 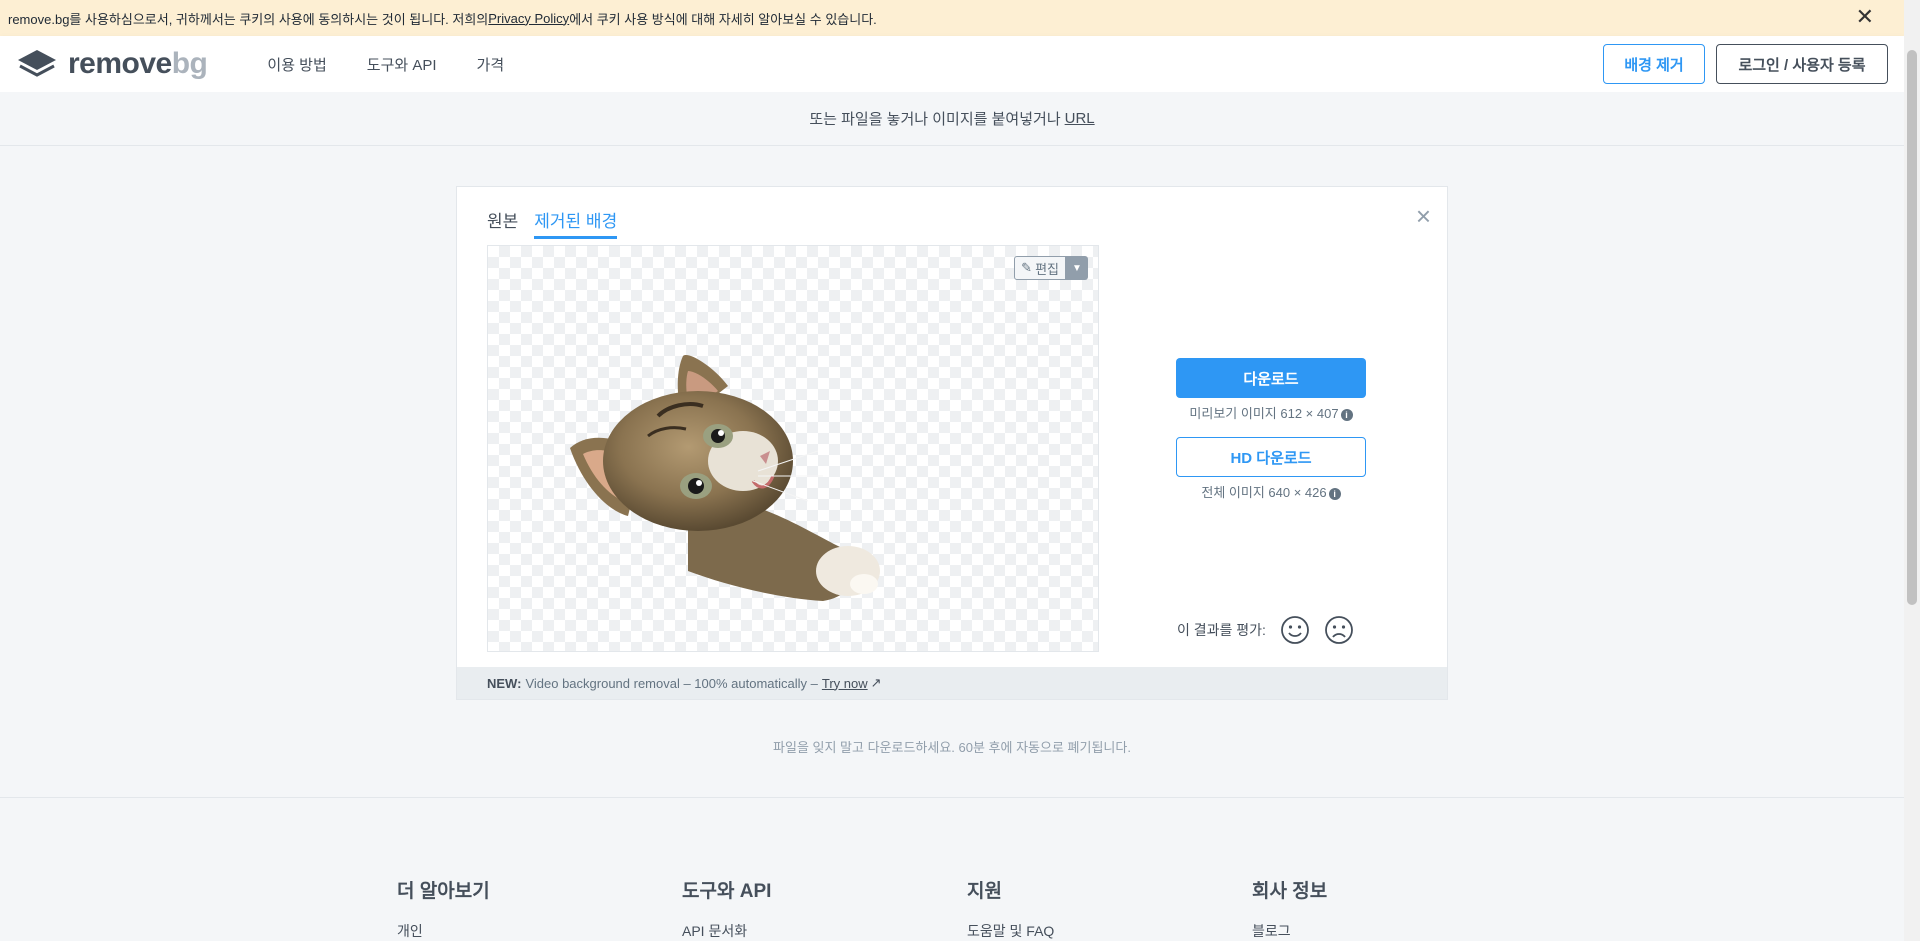 What do you see at coordinates (443, 931) in the screenshot?
I see `footer-link-individuals: 개인` at bounding box center [443, 931].